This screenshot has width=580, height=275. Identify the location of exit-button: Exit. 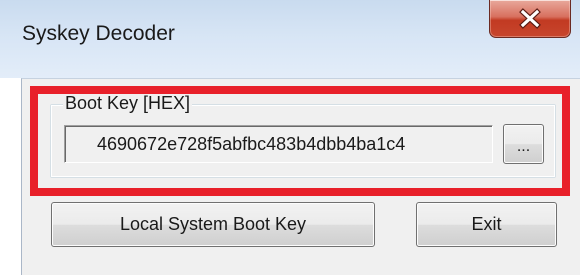
(486, 224).